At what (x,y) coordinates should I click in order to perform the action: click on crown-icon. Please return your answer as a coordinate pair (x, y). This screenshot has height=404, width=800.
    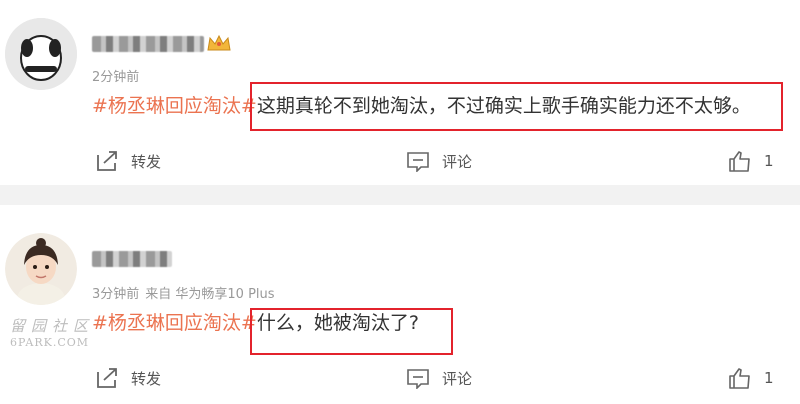
    Looking at the image, I should click on (219, 45).